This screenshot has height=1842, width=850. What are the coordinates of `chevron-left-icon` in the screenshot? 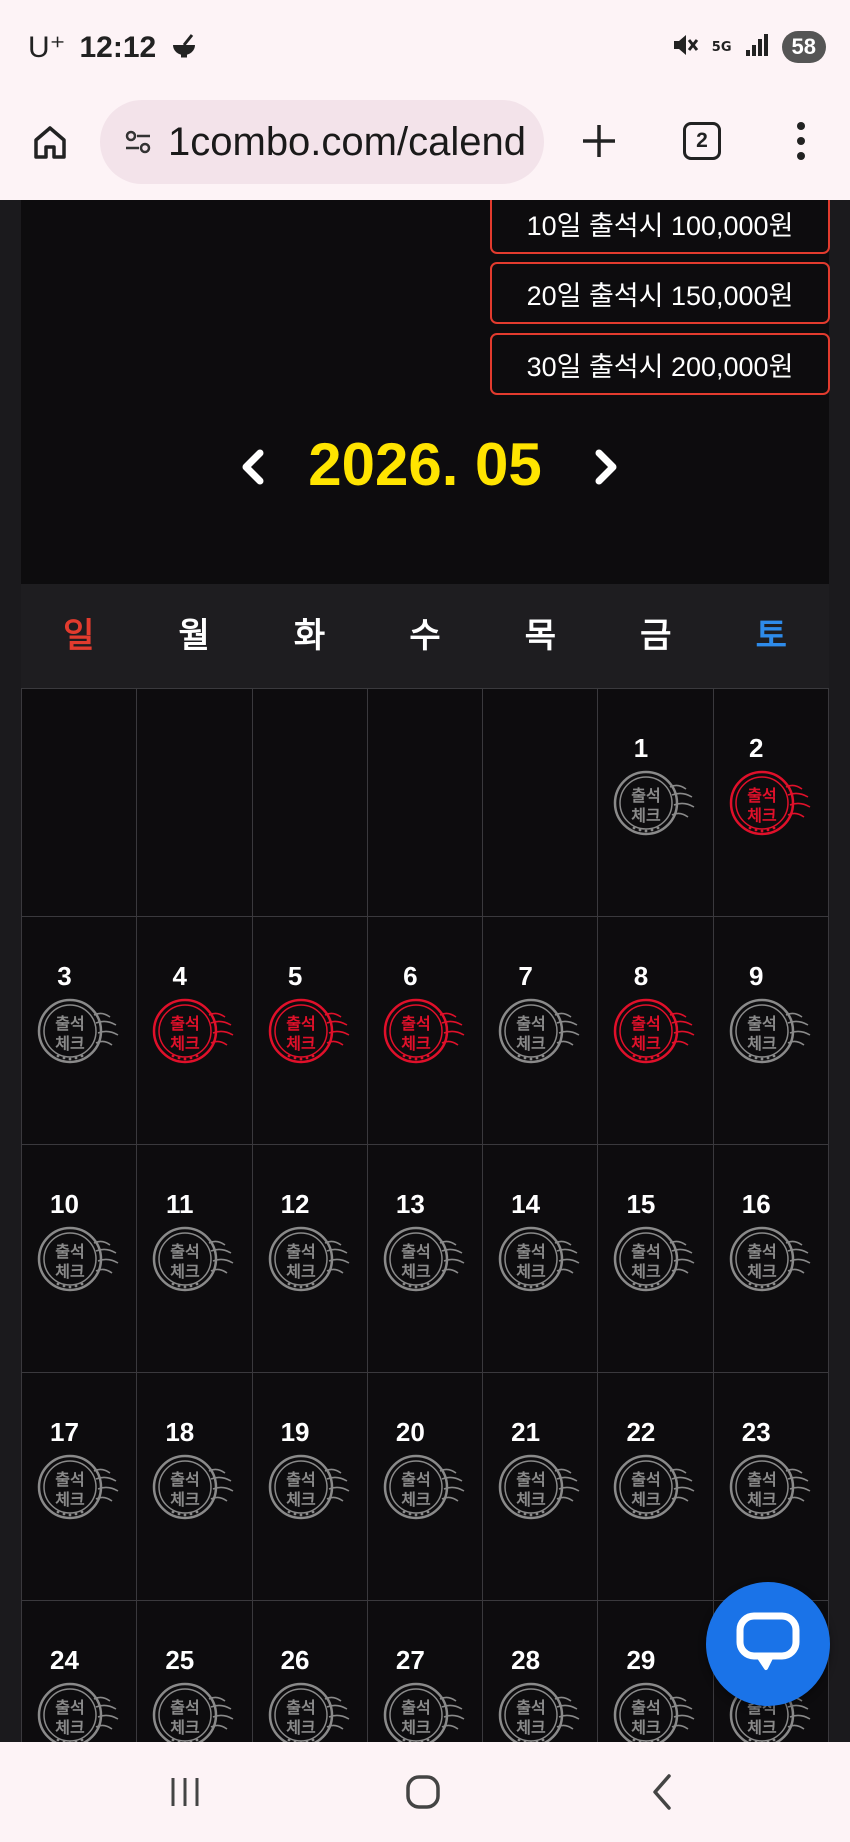 It's located at (253, 467).